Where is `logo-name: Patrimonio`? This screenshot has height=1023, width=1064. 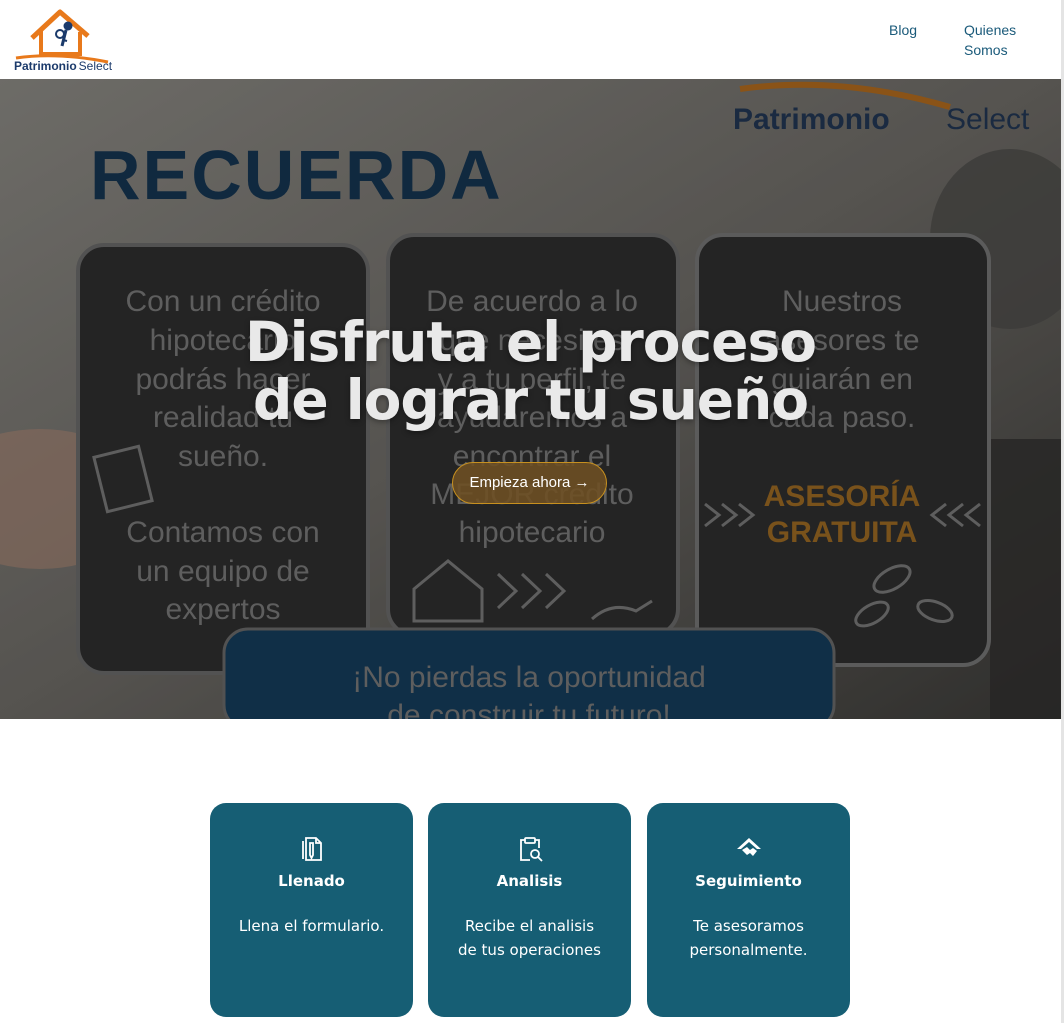 logo-name: Patrimonio is located at coordinates (45, 66).